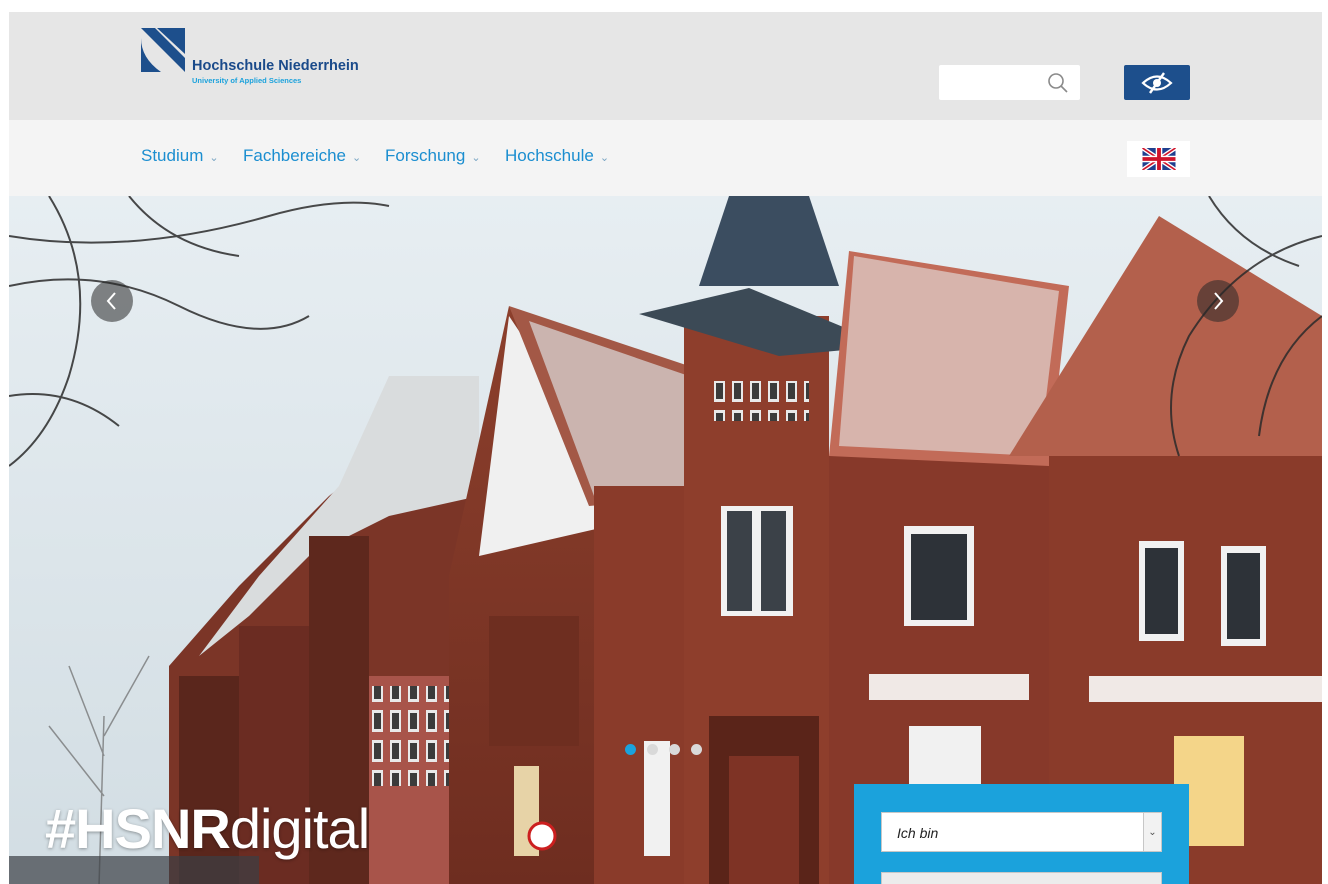 The height and width of the screenshot is (884, 1328). What do you see at coordinates (1021, 878) in the screenshot?
I see `second-select` at bounding box center [1021, 878].